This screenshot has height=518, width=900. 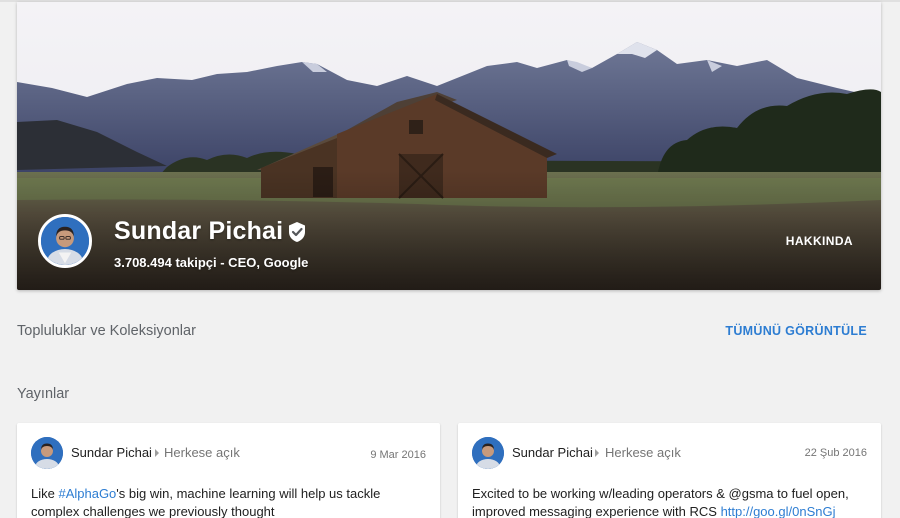 I want to click on verified-badge-icon, so click(x=297, y=232).